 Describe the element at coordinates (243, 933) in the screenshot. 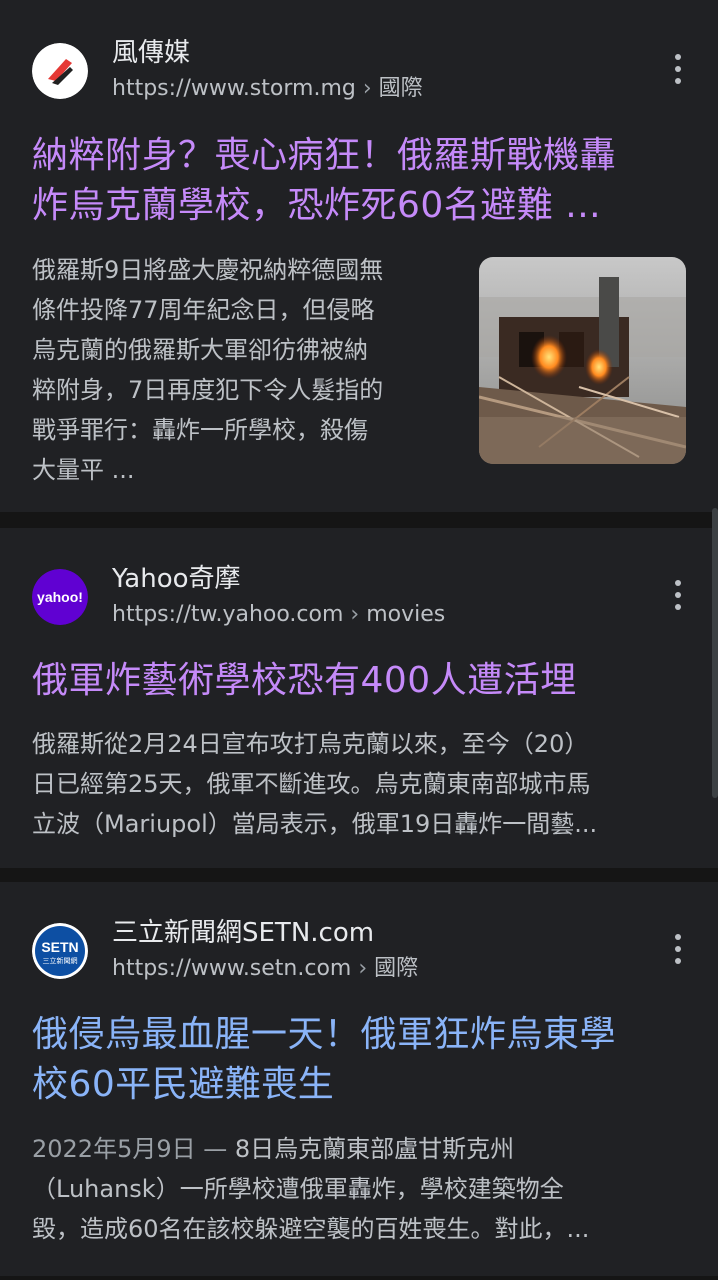

I see `site-name: 三立新聞網SETN.com` at that location.